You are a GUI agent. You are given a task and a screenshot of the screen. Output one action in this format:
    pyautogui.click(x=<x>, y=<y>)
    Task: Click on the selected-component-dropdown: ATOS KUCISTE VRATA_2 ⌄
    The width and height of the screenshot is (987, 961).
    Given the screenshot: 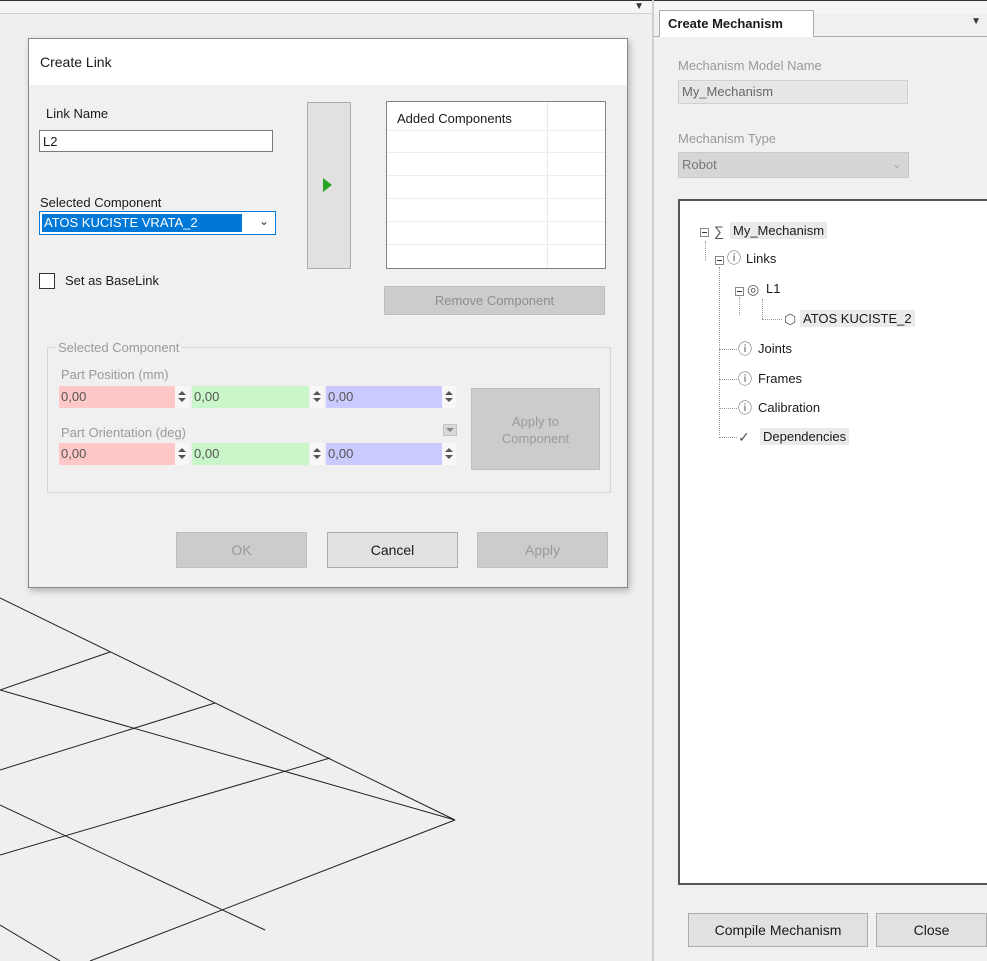 What is the action you would take?
    pyautogui.click(x=157, y=223)
    